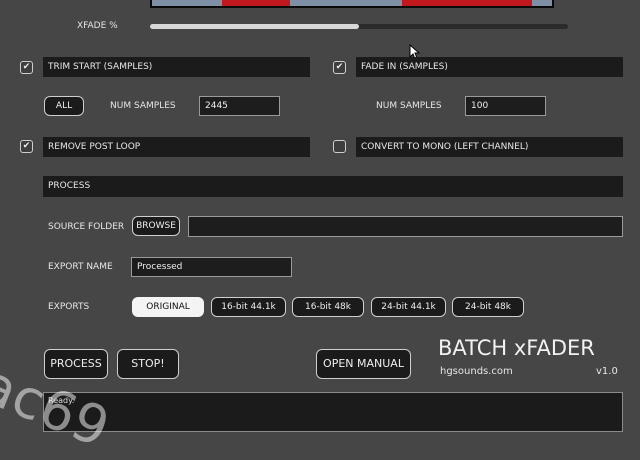  Describe the element at coordinates (489, 147) in the screenshot. I see `convert-mono-label: CONVERT TO MONO (LEFT CHANNEL)` at that location.